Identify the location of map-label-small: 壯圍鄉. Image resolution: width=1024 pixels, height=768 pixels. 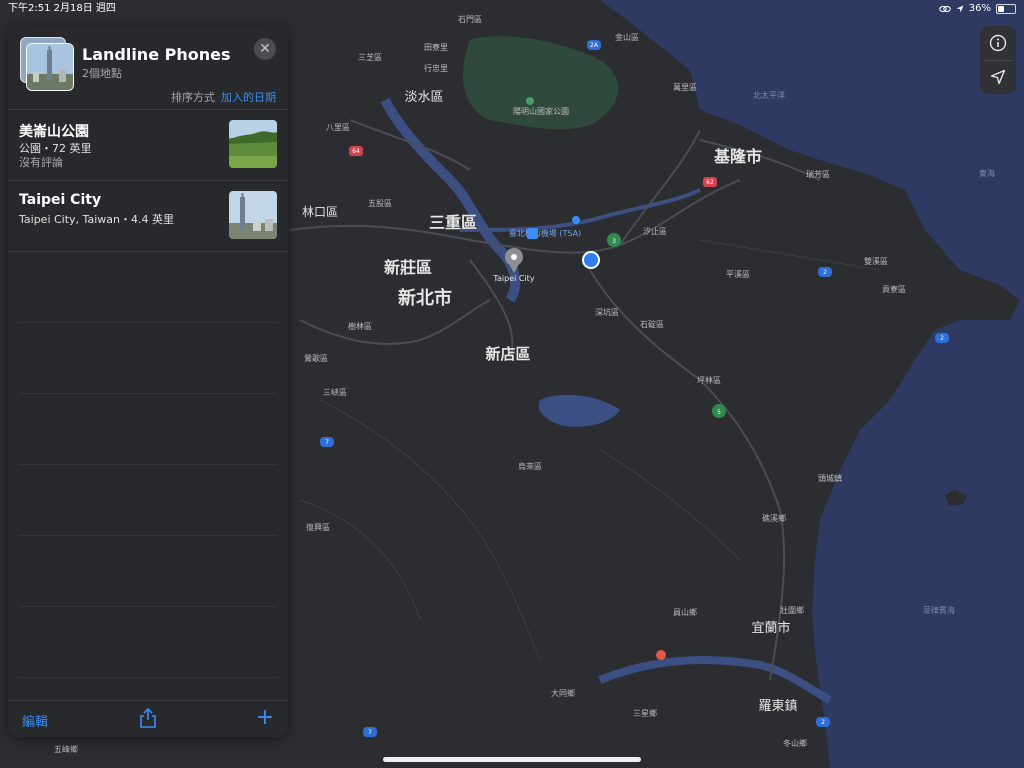
(792, 610).